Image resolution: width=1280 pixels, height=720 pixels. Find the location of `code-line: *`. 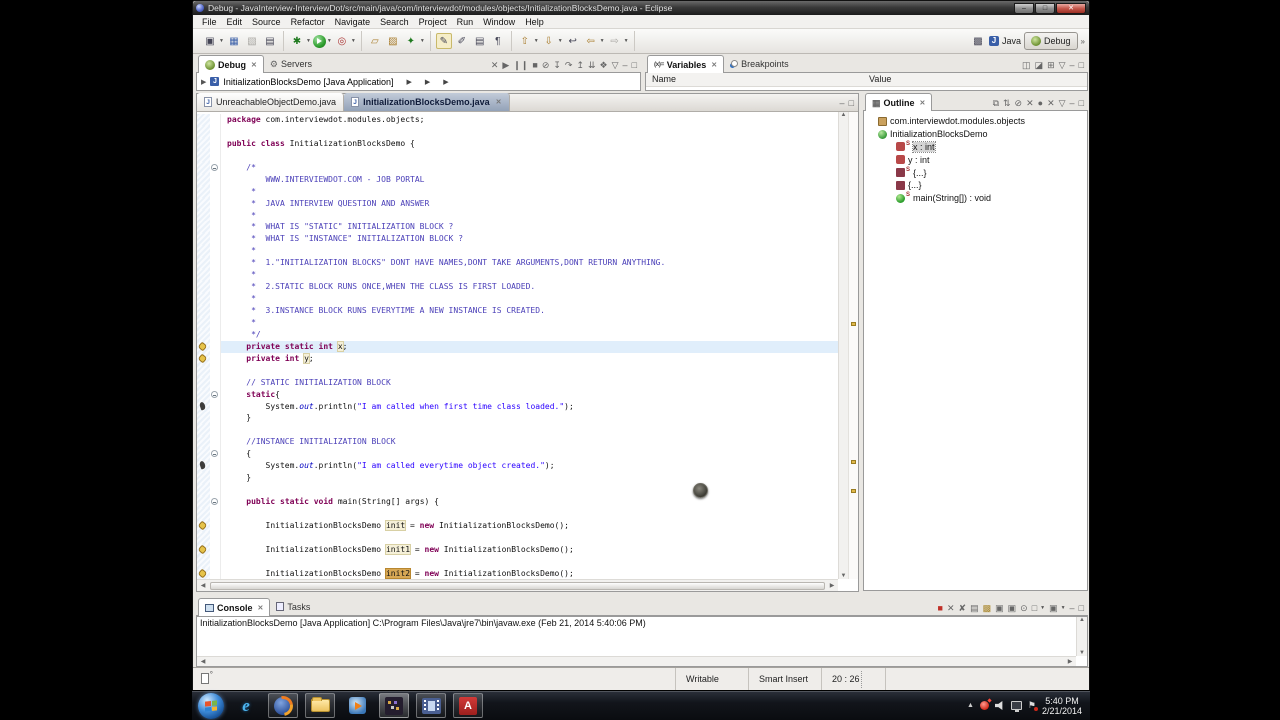

code-line: * is located at coordinates (517, 299).